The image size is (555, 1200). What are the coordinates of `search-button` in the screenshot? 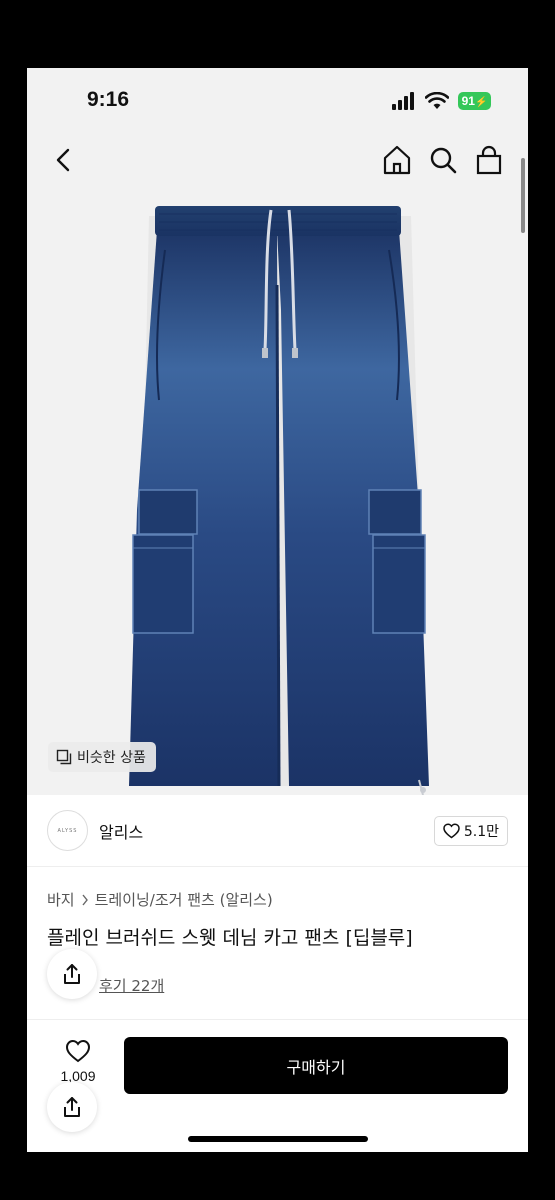 It's located at (443, 160).